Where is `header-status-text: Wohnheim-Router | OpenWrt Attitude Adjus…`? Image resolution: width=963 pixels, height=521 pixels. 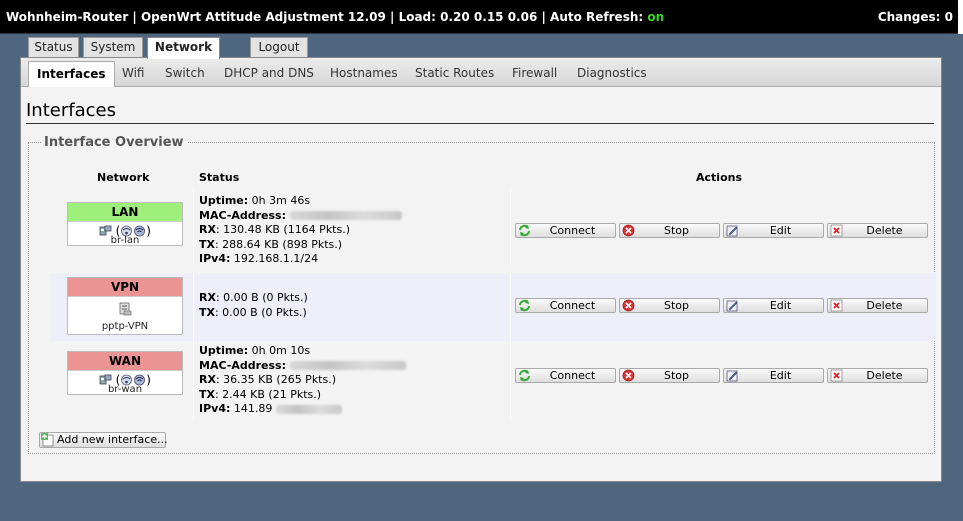
header-status-text: Wohnheim-Router | OpenWrt Attitude Adjus… is located at coordinates (327, 17).